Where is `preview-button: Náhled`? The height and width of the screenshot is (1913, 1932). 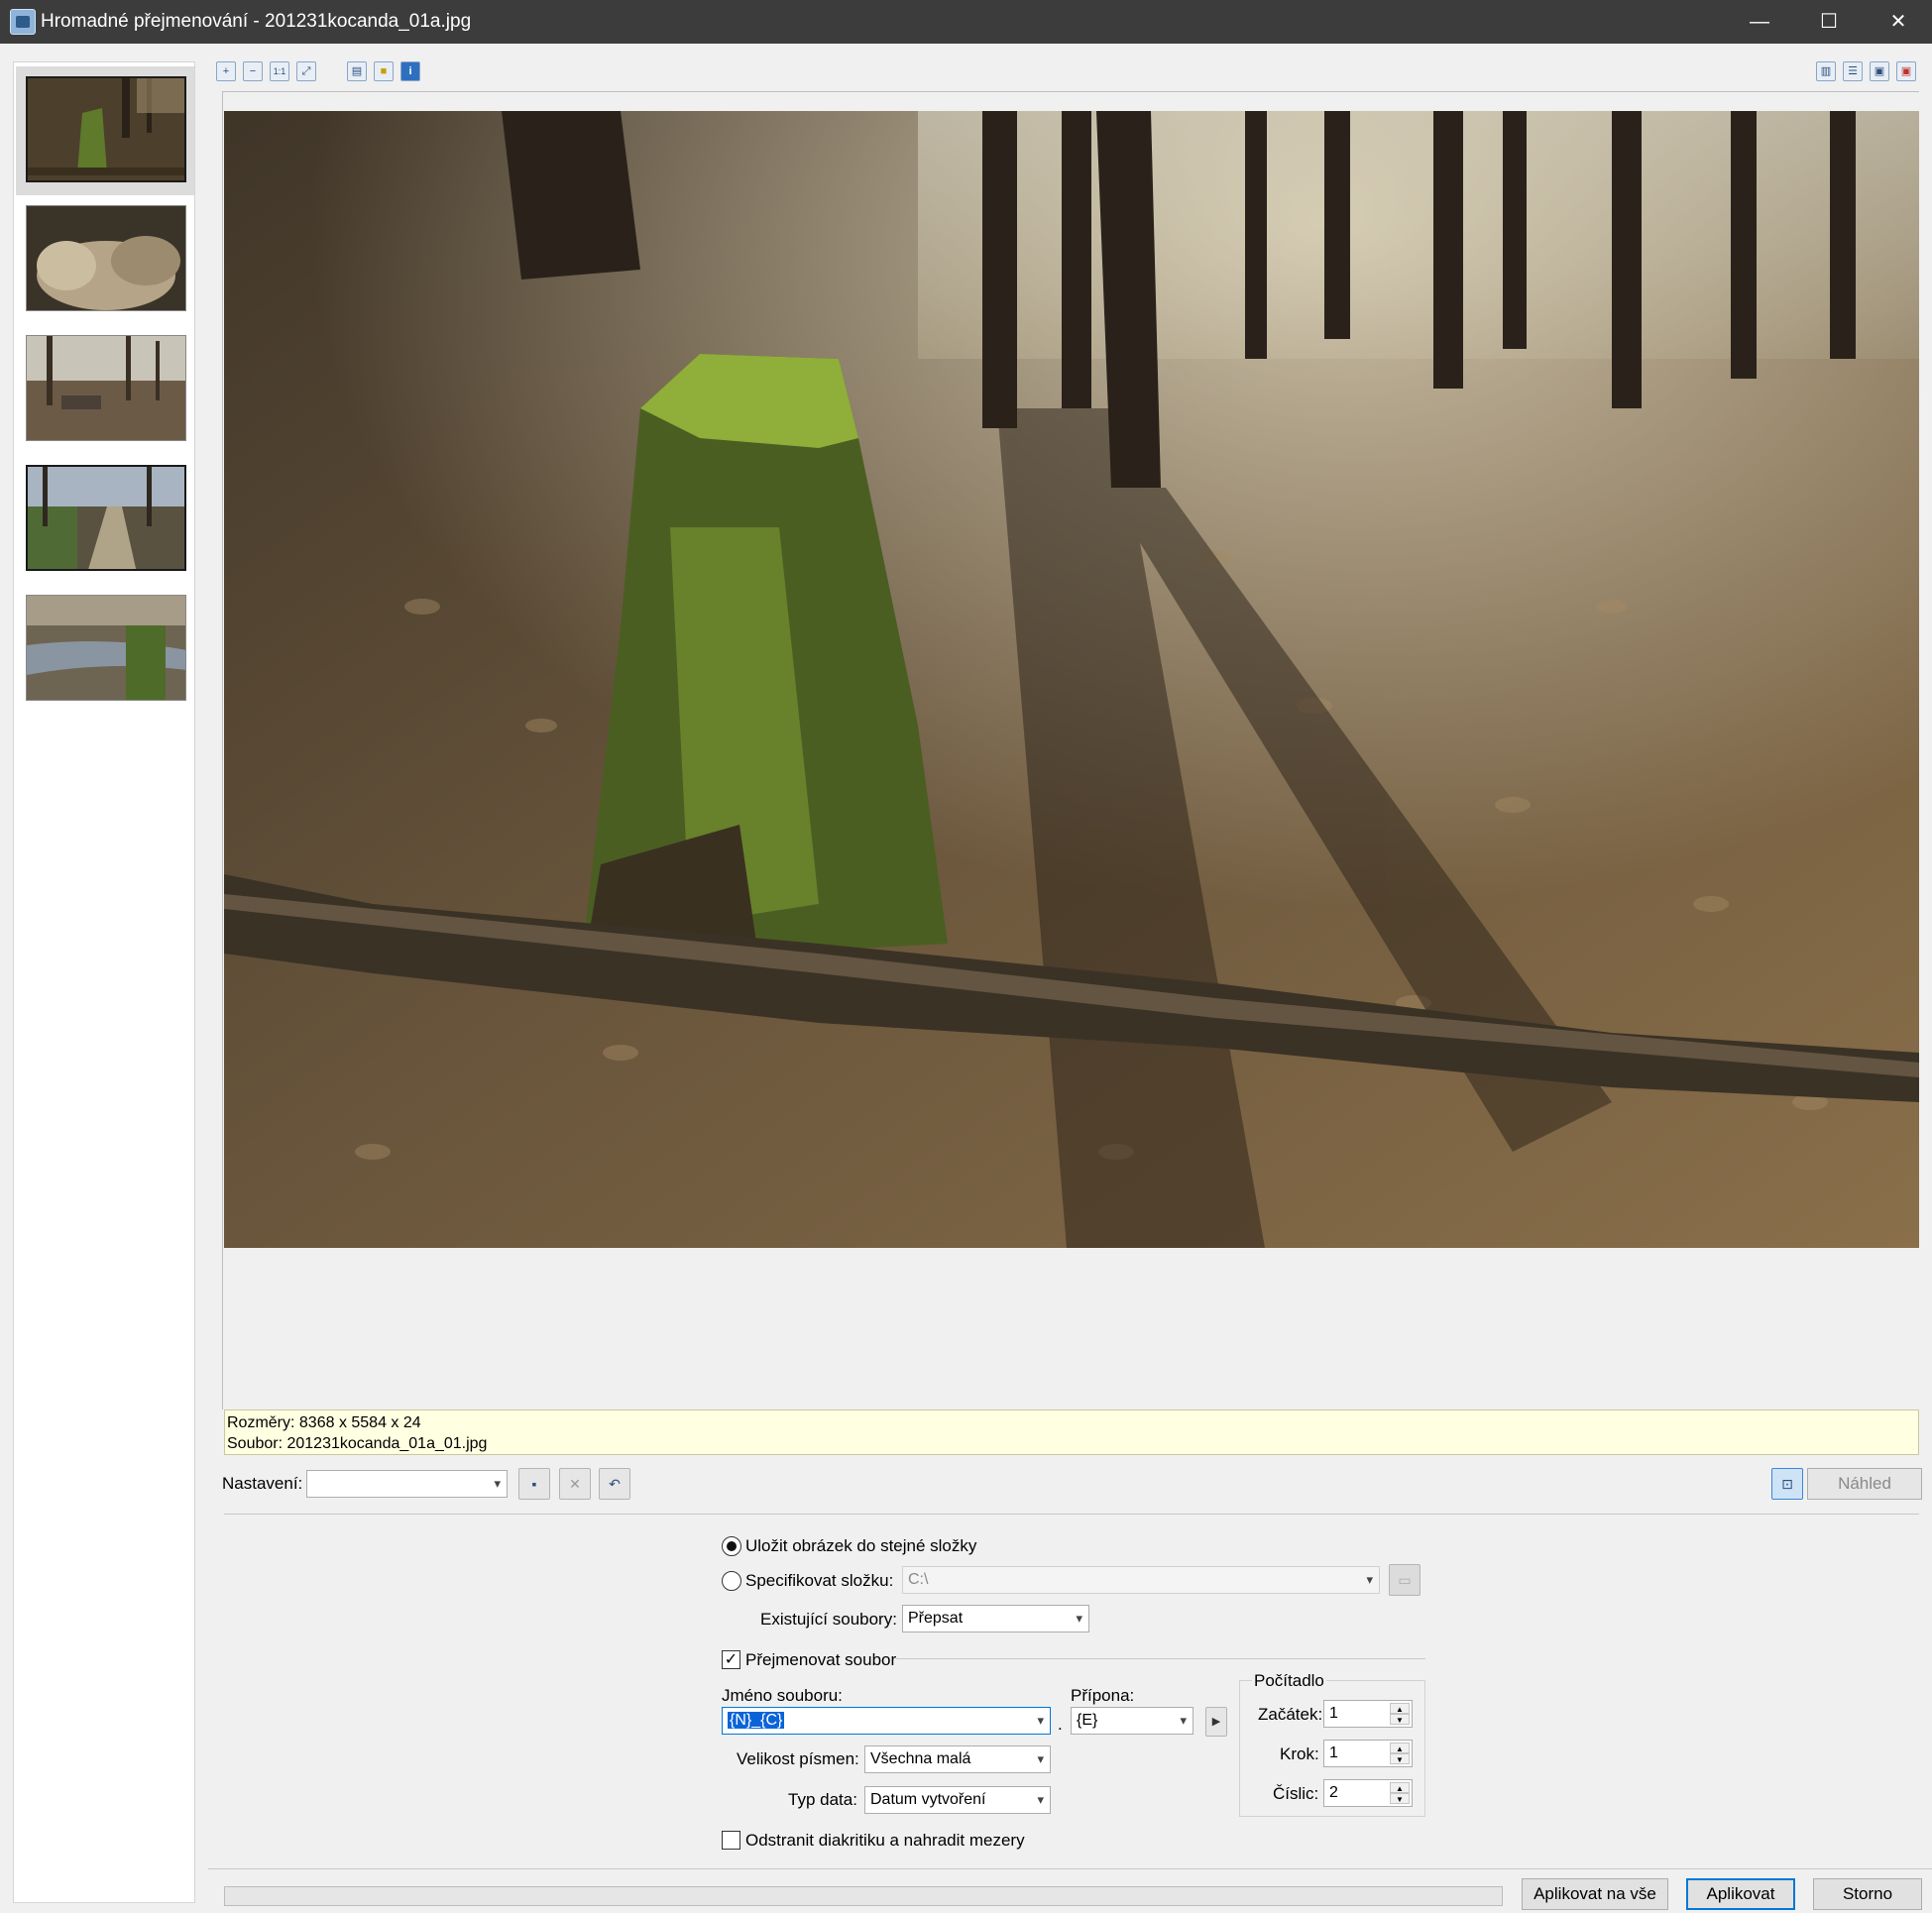 preview-button: Náhled is located at coordinates (1864, 1484).